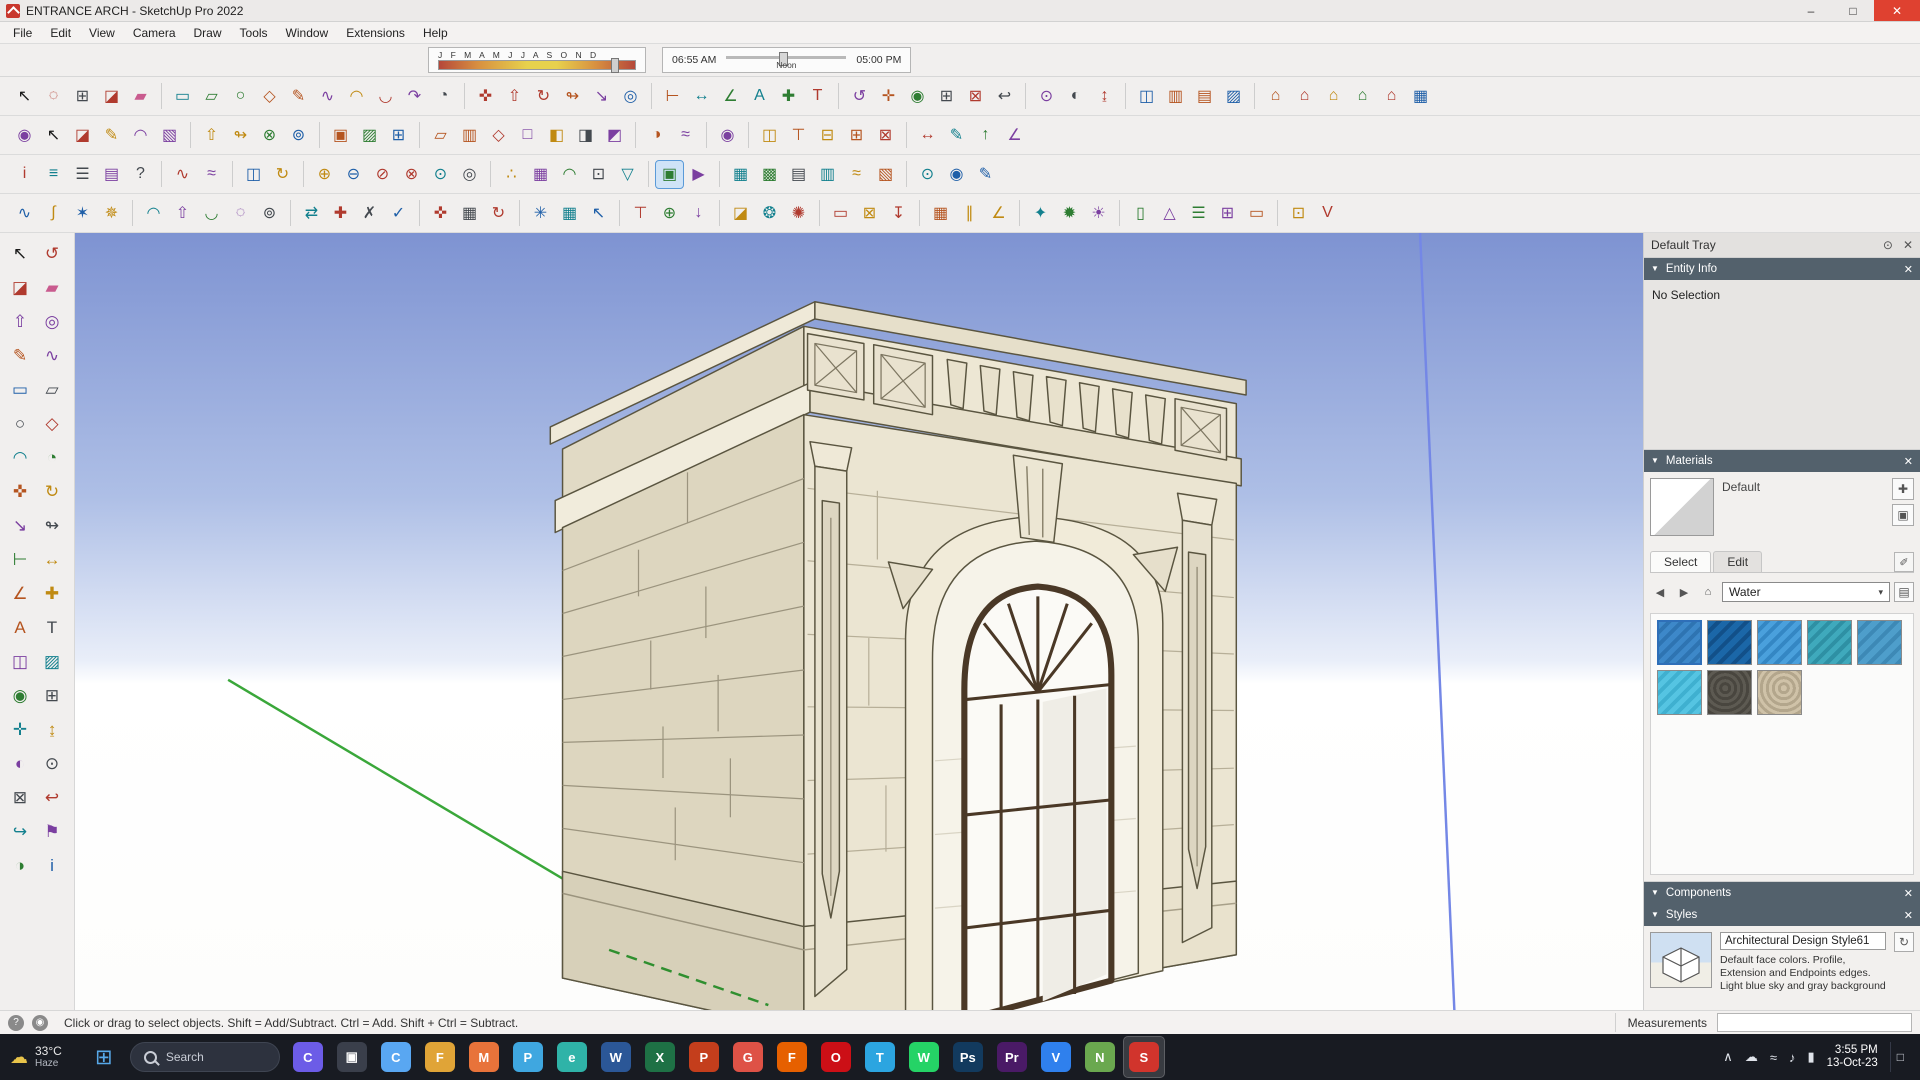  What do you see at coordinates (1681, 561) in the screenshot?
I see `tab-select: Select` at bounding box center [1681, 561].